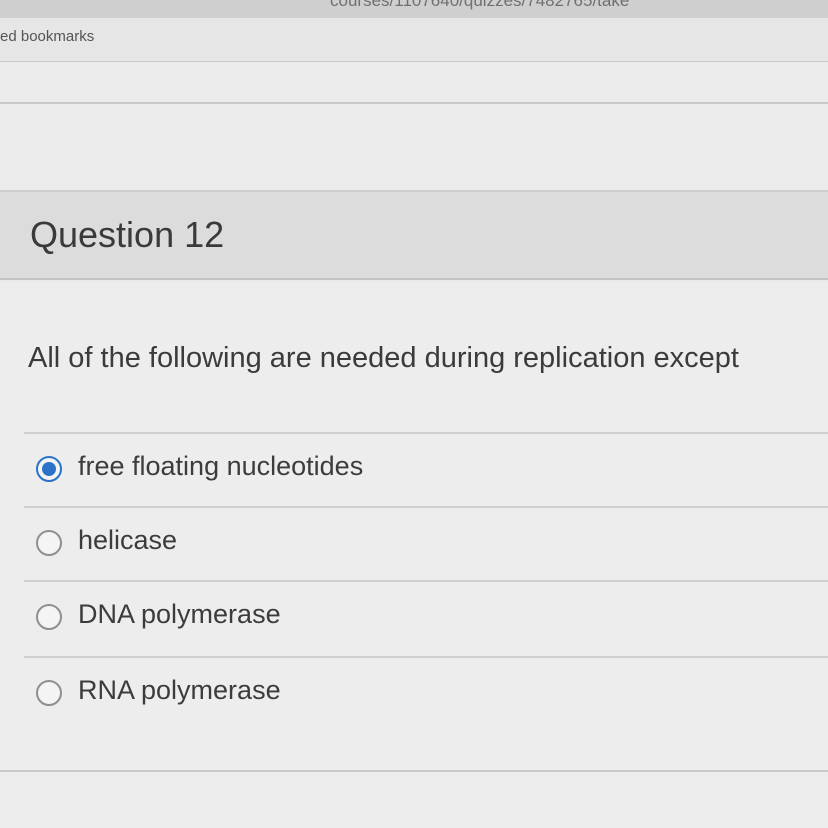 The width and height of the screenshot is (828, 828). I want to click on answer-option-1: free floating nucleotides, so click(426, 468).